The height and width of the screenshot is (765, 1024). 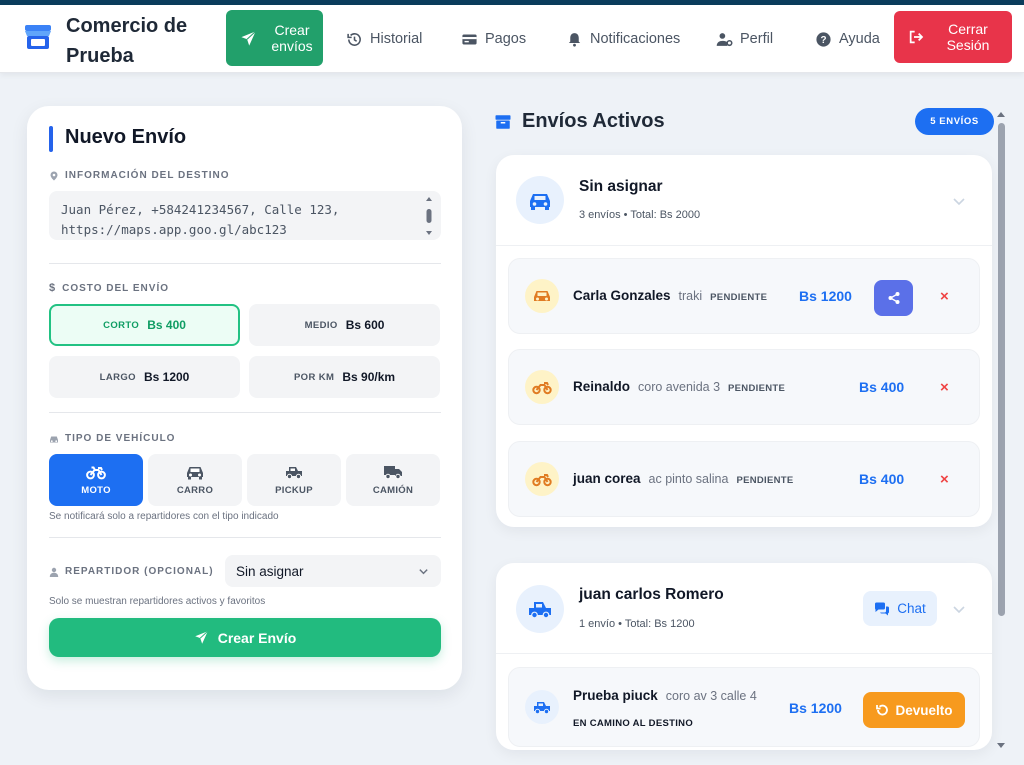 I want to click on shipment-row: Reinaldo coro avenida 3 PENDIENTE Bs 400 ×, so click(x=744, y=387).